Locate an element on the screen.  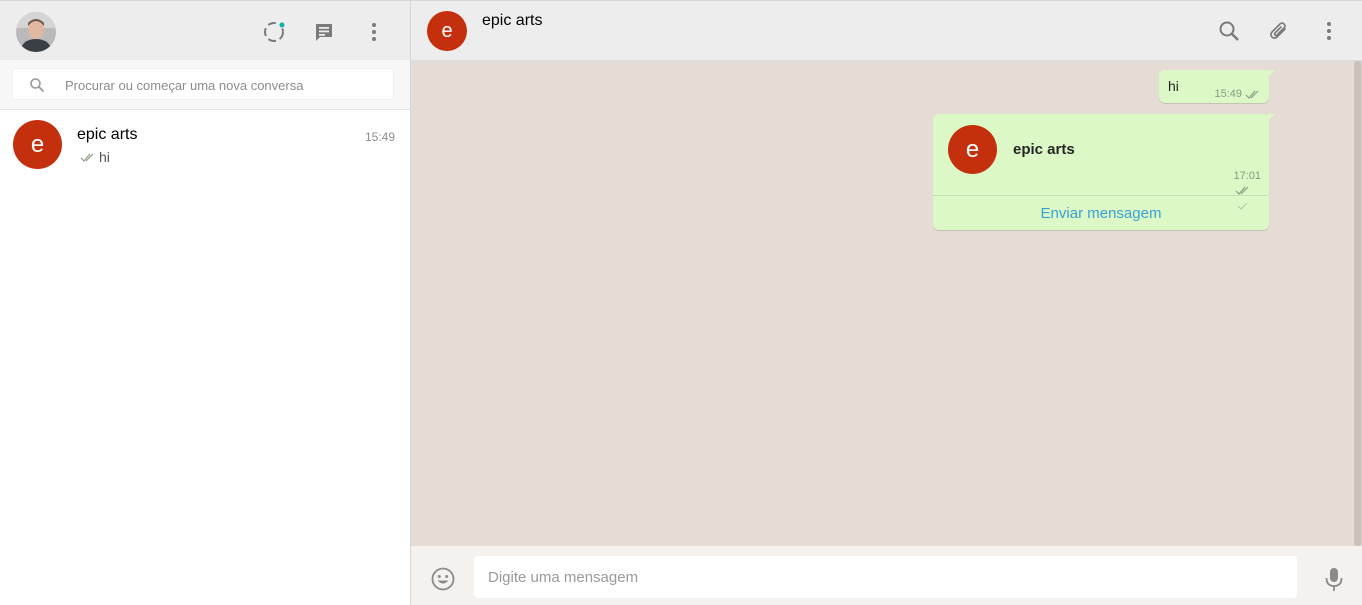
chat-list-item: e epic arts 15:49 hi is located at coordinates (205, 144).